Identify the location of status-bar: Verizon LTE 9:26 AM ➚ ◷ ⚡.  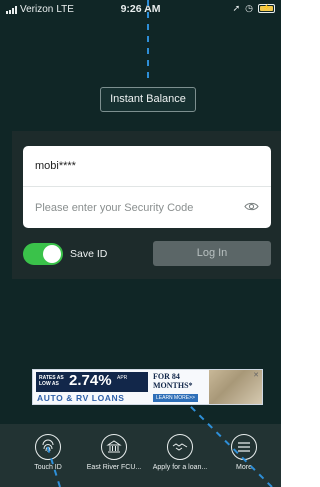
(140, 9).